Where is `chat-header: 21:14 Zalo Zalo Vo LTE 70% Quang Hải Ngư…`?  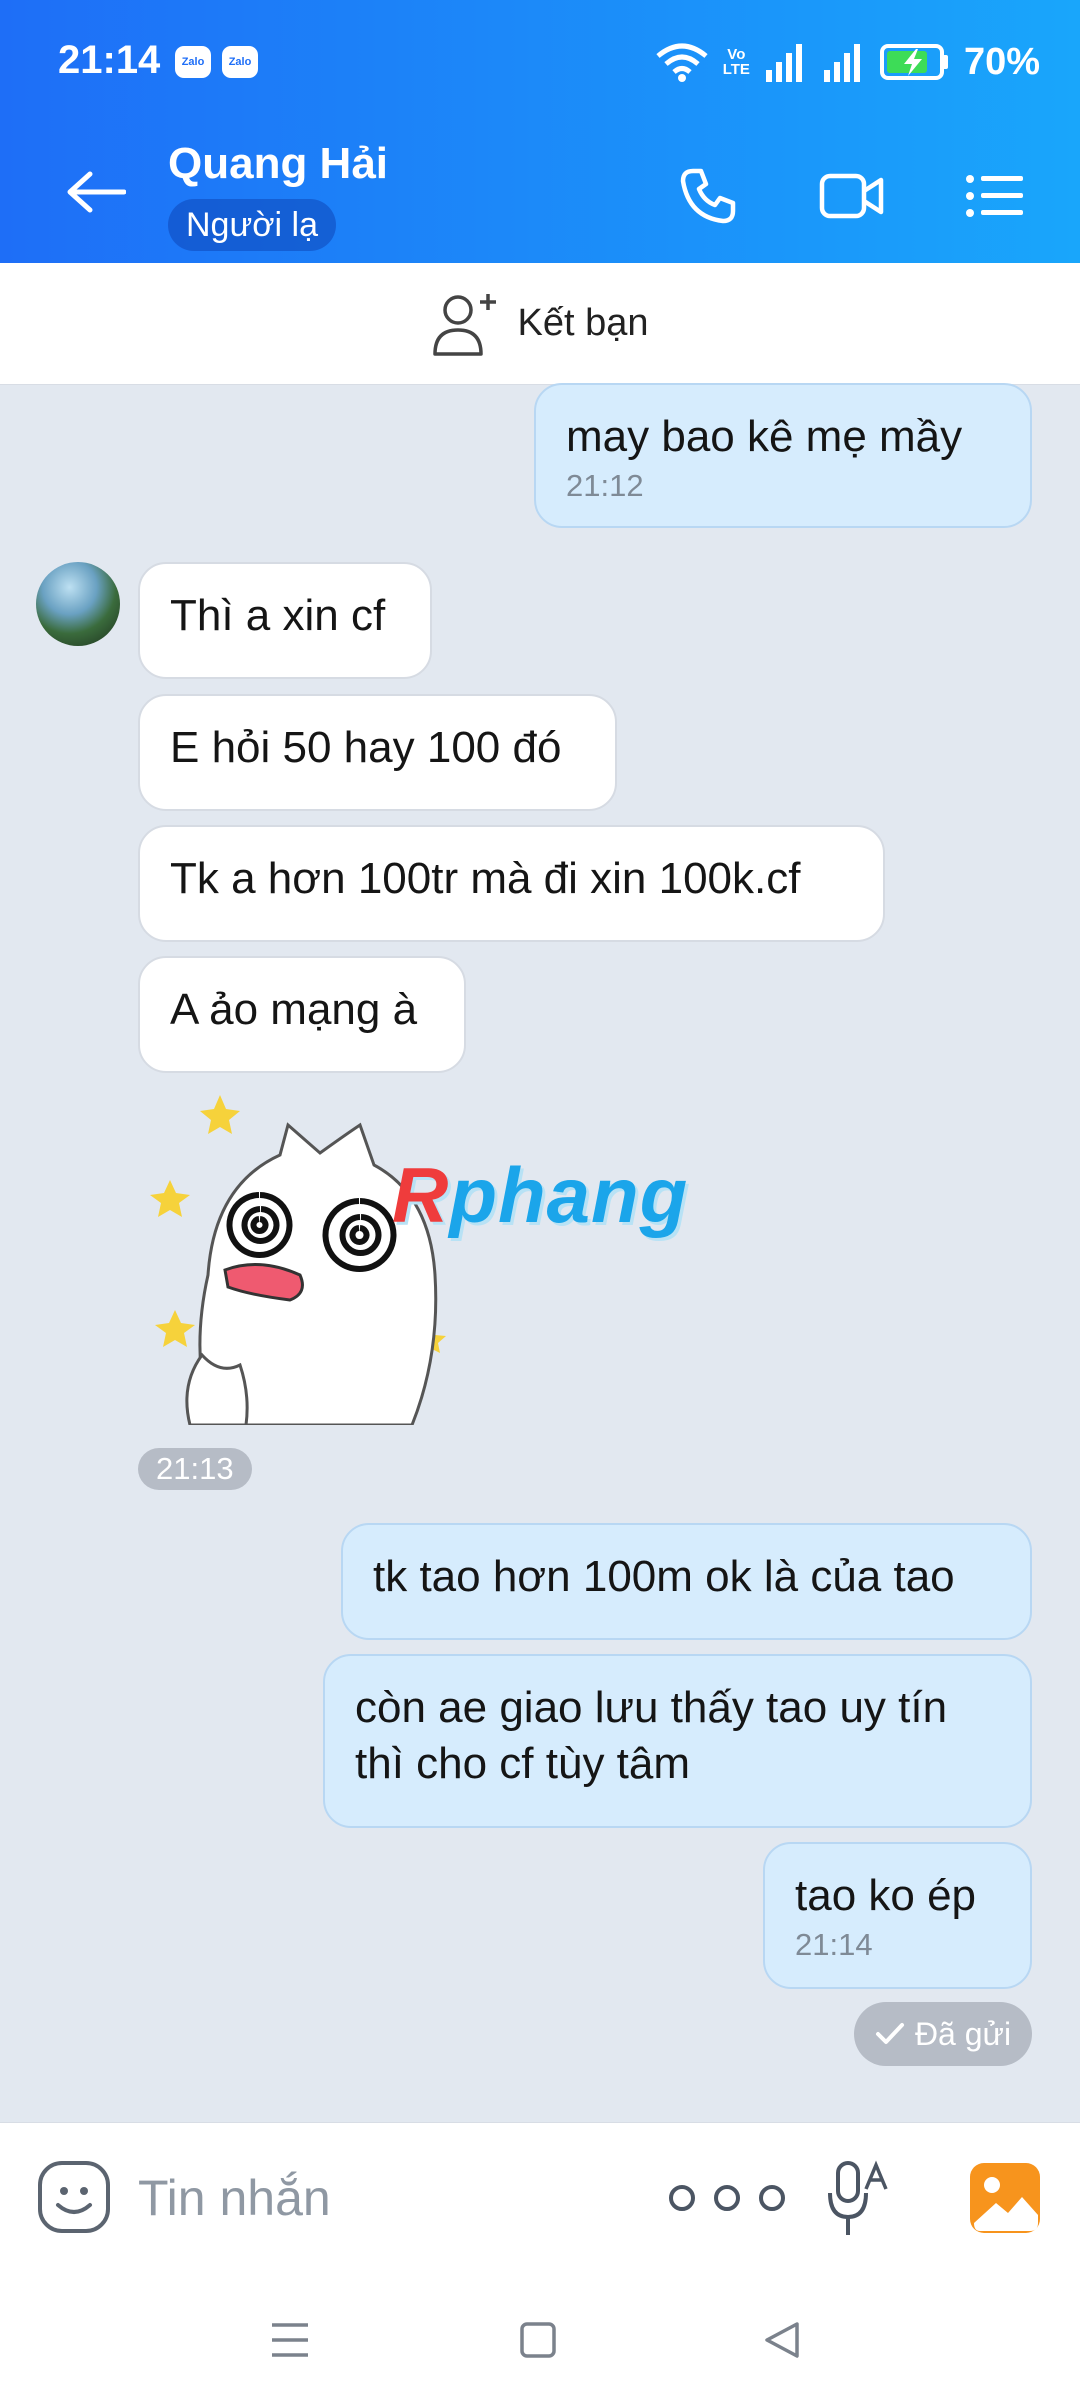 chat-header: 21:14 Zalo Zalo Vo LTE 70% Quang Hải Ngư… is located at coordinates (540, 131).